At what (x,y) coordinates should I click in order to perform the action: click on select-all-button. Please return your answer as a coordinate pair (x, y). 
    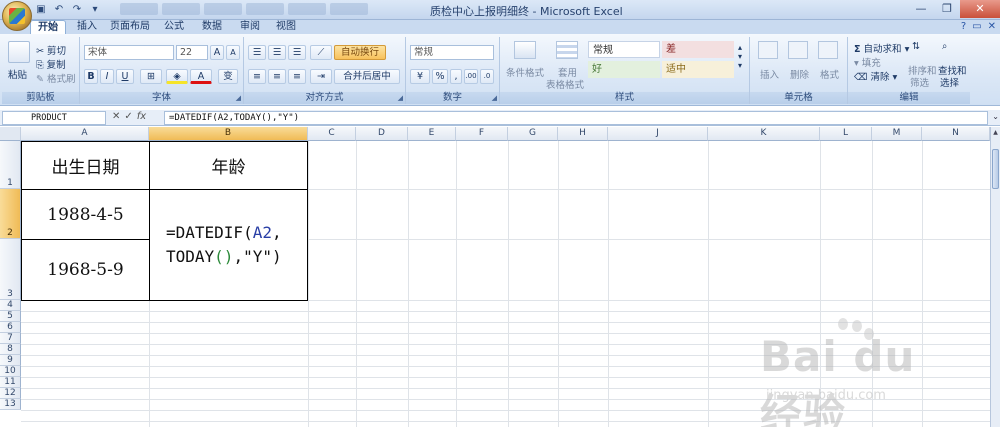
    Looking at the image, I should click on (10, 134).